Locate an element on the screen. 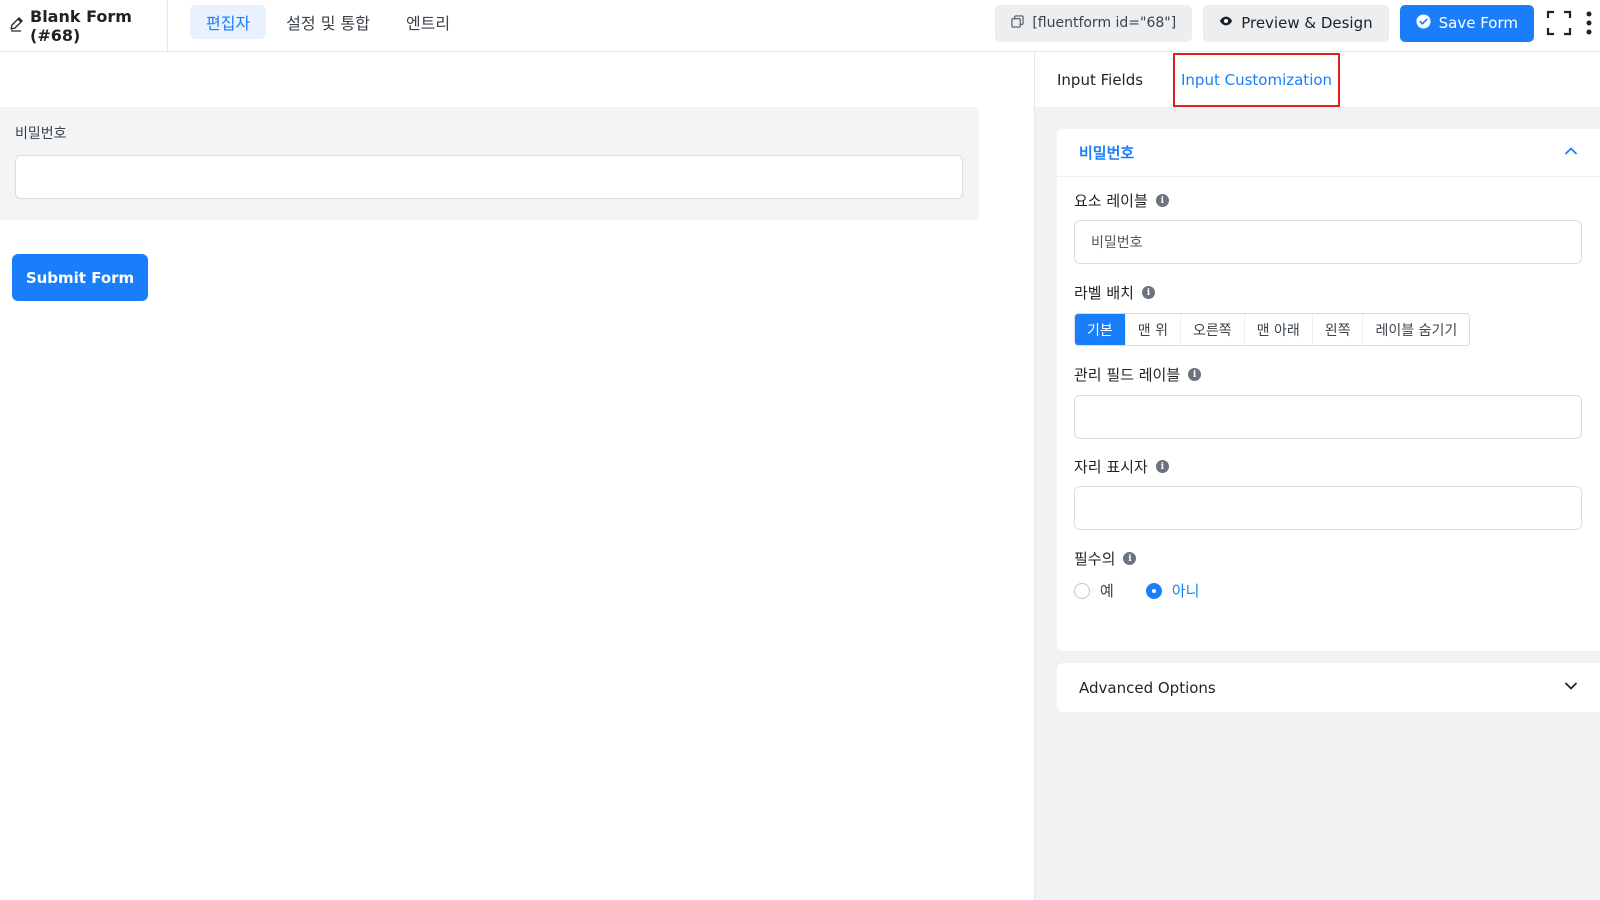  chevron-up-icon is located at coordinates (1571, 153).